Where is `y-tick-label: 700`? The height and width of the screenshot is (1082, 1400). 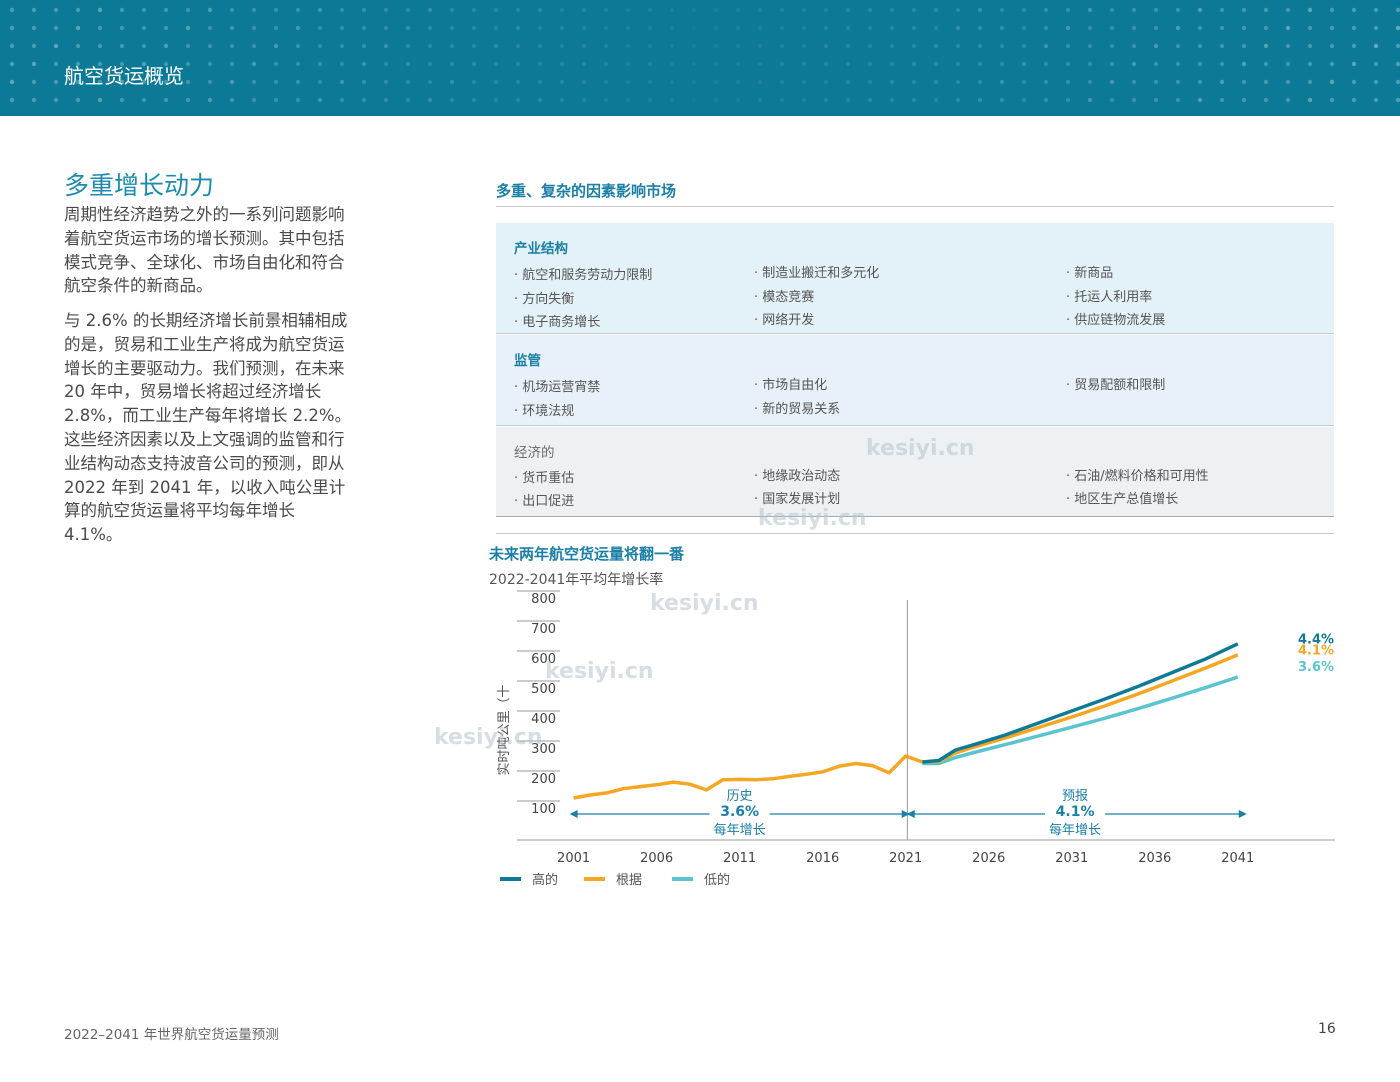
y-tick-label: 700 is located at coordinates (543, 629).